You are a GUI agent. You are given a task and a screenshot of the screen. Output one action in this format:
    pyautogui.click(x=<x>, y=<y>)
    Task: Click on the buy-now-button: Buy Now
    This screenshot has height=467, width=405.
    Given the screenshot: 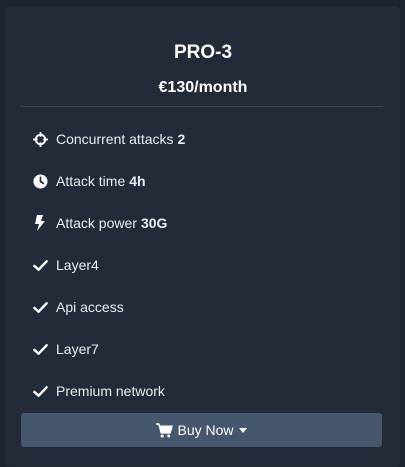 What is the action you would take?
    pyautogui.click(x=201, y=430)
    